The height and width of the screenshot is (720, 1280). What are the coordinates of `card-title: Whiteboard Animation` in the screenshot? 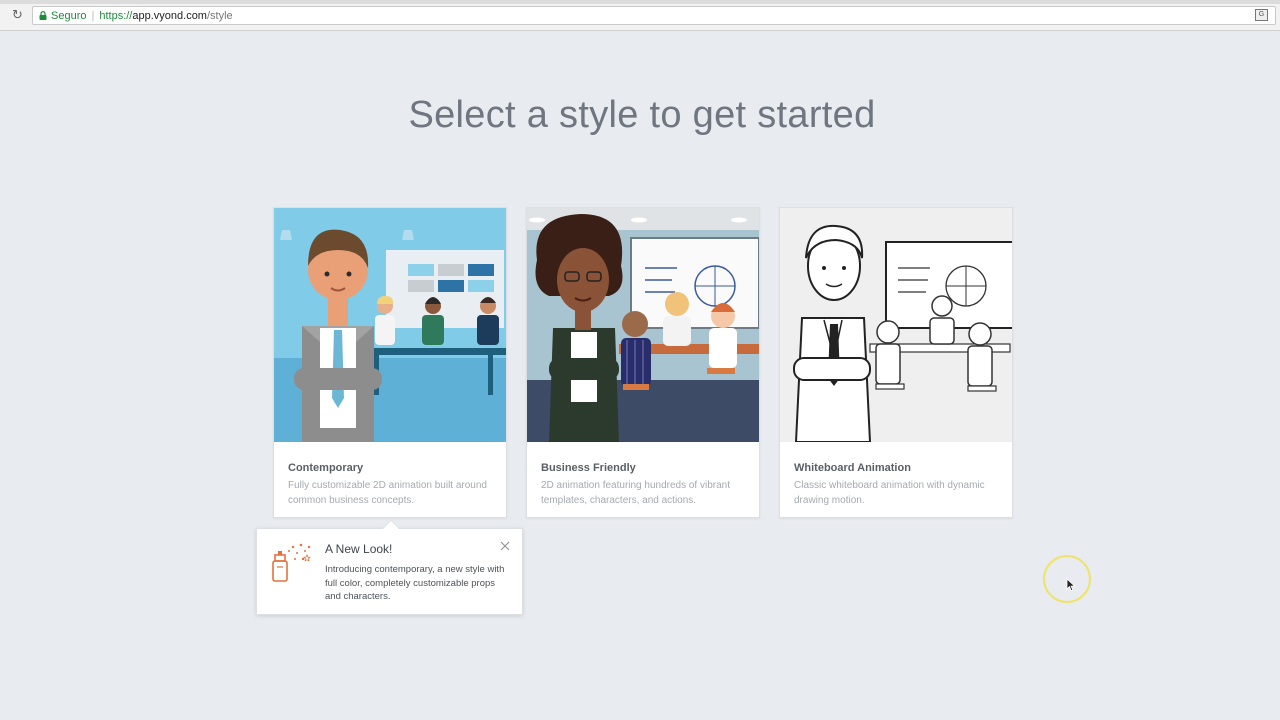 It's located at (852, 468).